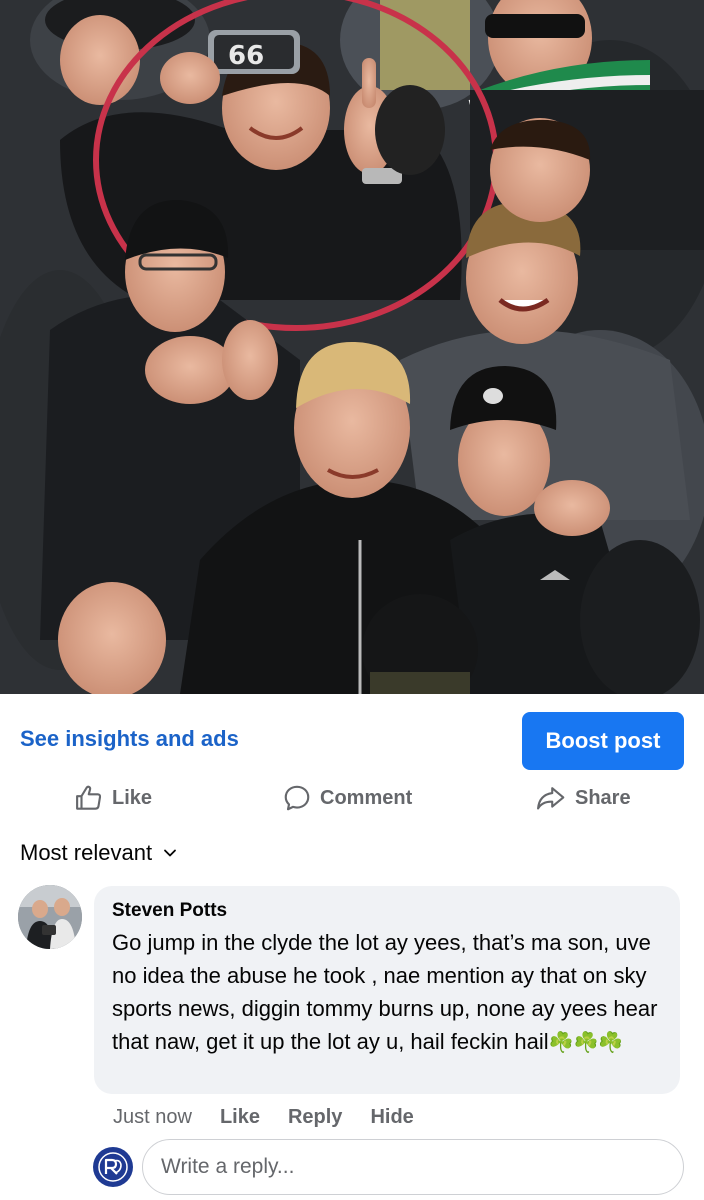 The height and width of the screenshot is (1200, 704). Describe the element at coordinates (352, 737) in the screenshot. I see `insights-row: See insights and ads Boost post` at that location.